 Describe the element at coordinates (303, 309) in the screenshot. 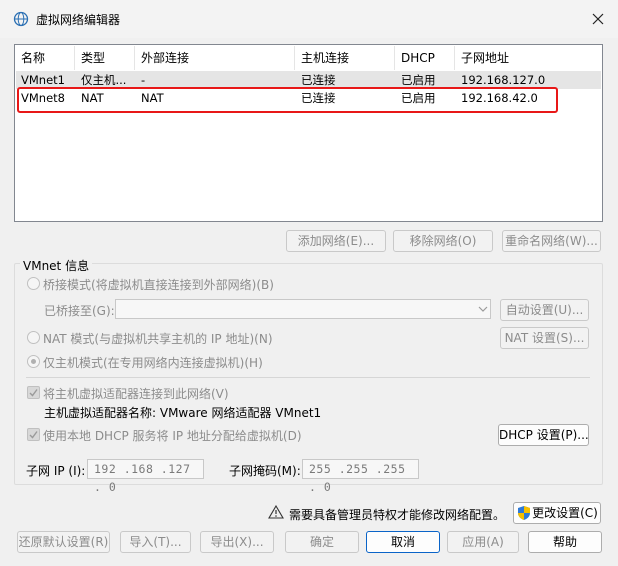

I see `bridged-to-select` at that location.